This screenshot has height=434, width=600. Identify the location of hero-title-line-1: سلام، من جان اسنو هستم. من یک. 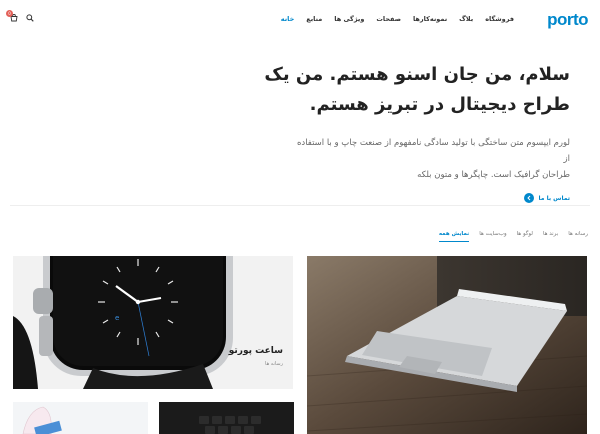
(417, 74).